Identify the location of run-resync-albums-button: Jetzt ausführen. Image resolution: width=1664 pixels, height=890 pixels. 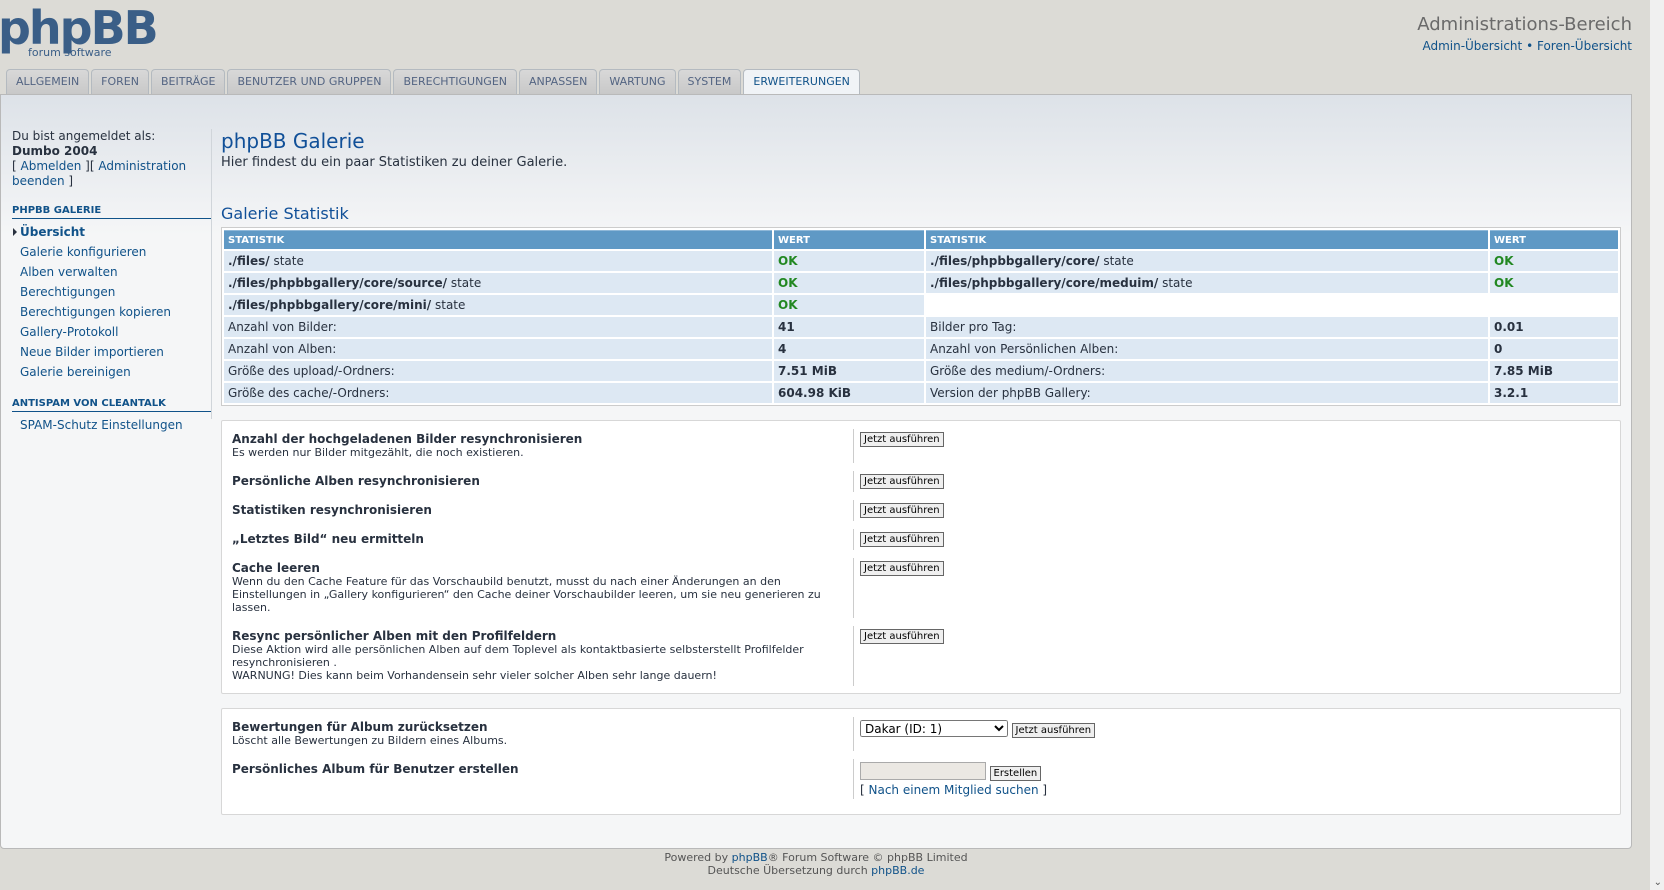
(902, 481).